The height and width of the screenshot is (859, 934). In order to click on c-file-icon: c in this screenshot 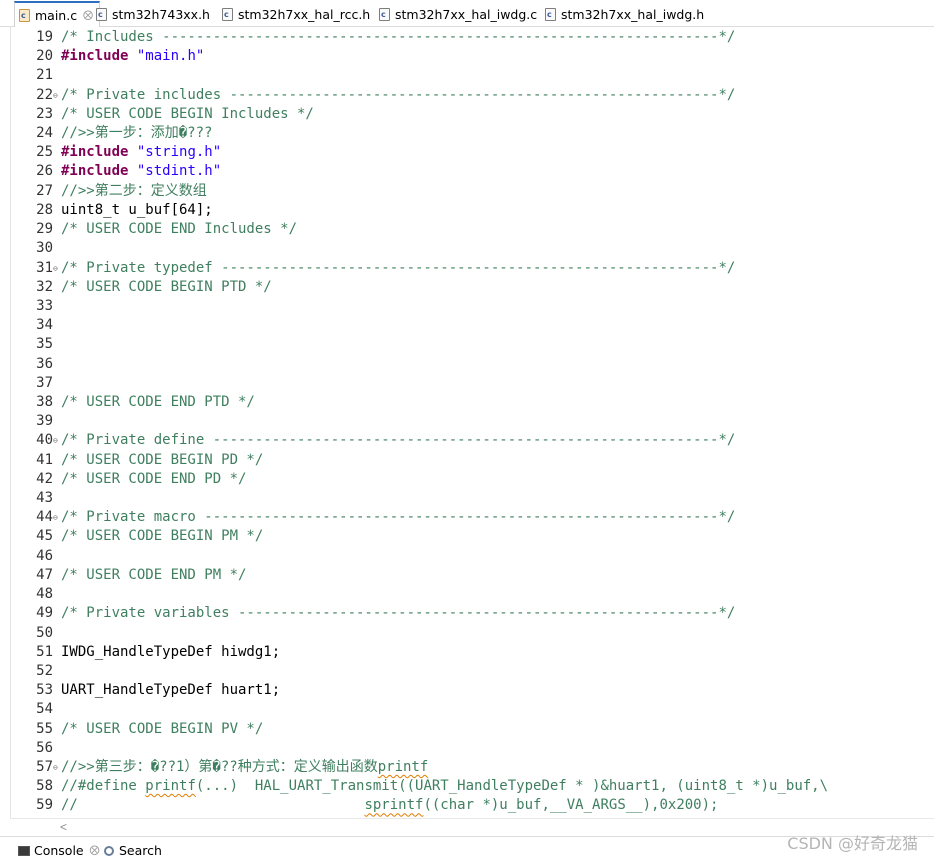, I will do `click(24, 15)`.